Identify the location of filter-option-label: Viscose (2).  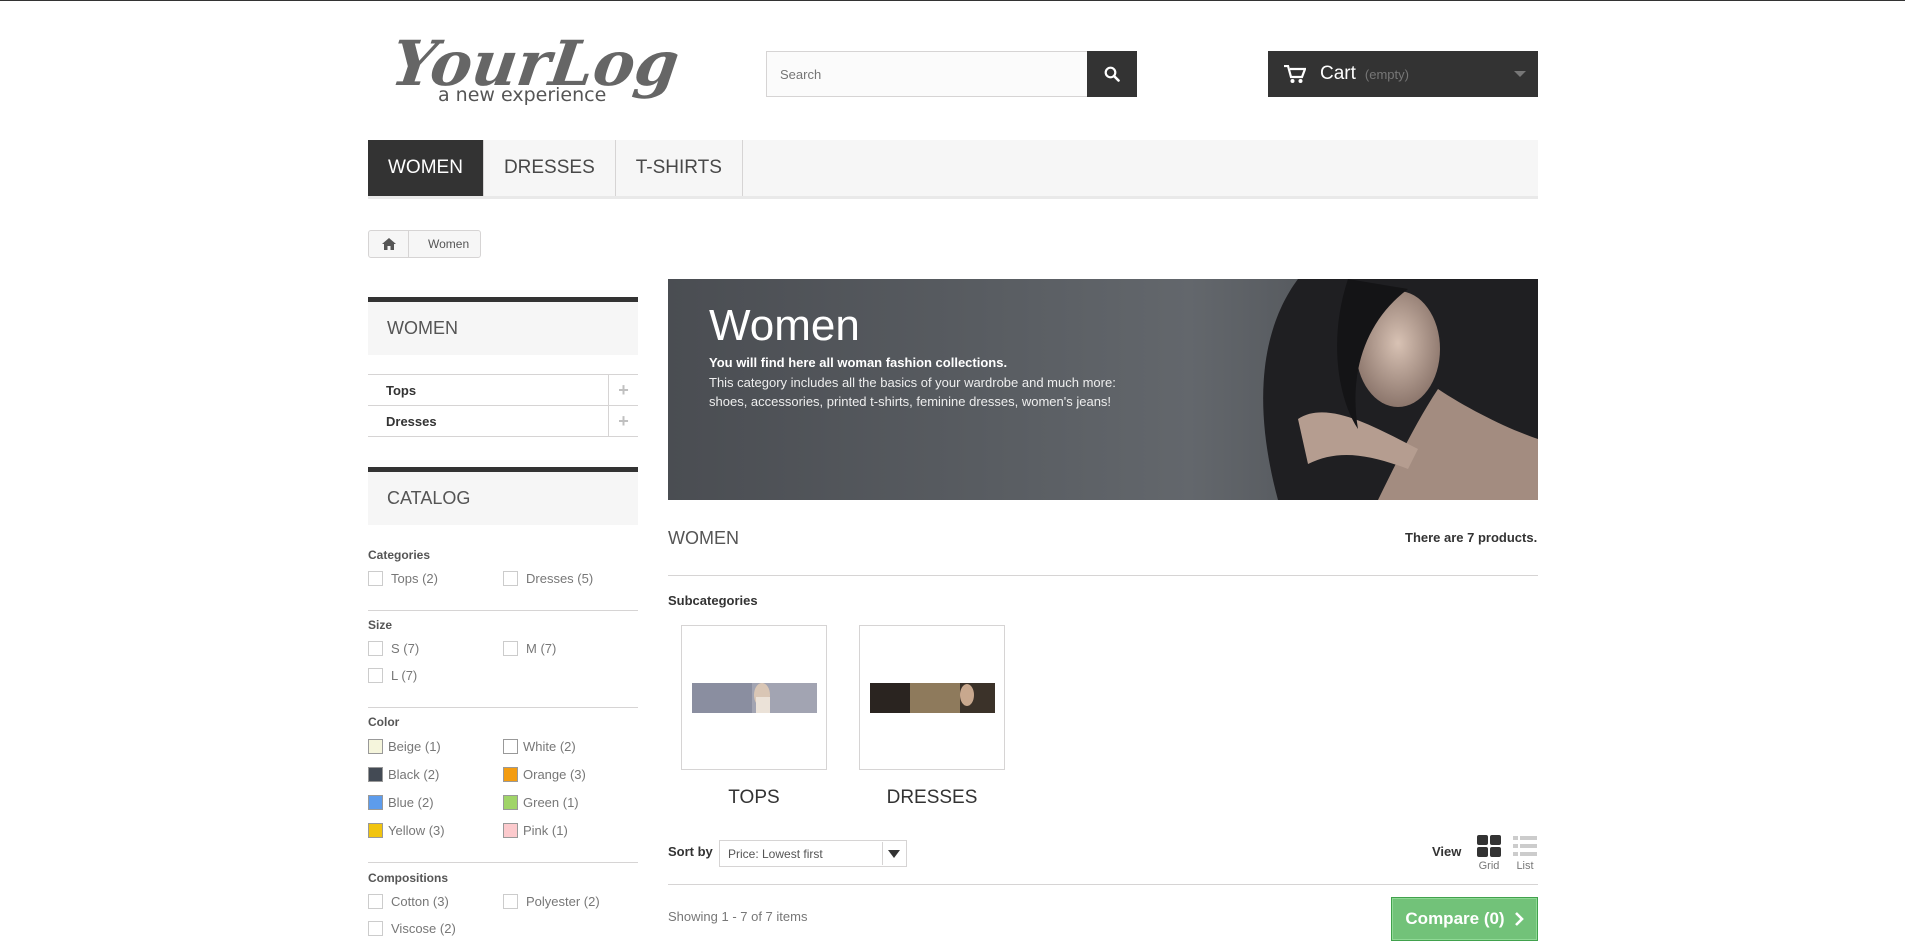
(423, 928).